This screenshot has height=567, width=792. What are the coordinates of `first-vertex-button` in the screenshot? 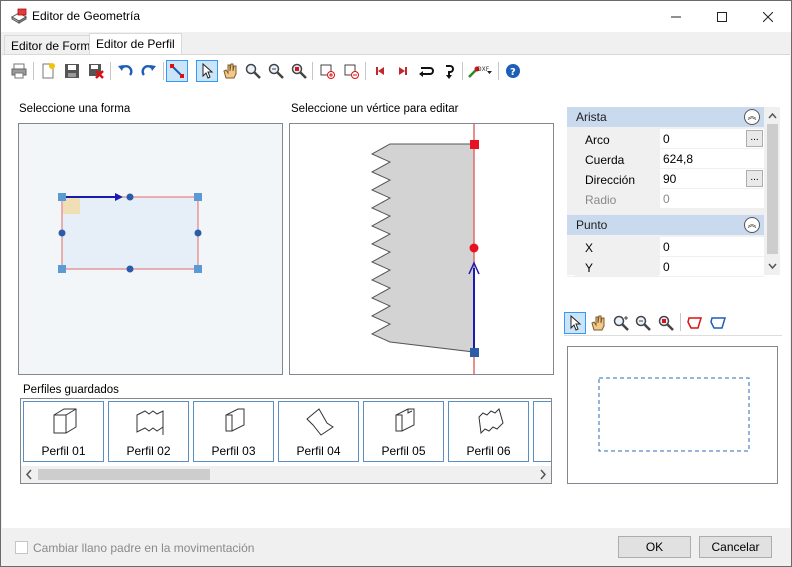 It's located at (380, 71).